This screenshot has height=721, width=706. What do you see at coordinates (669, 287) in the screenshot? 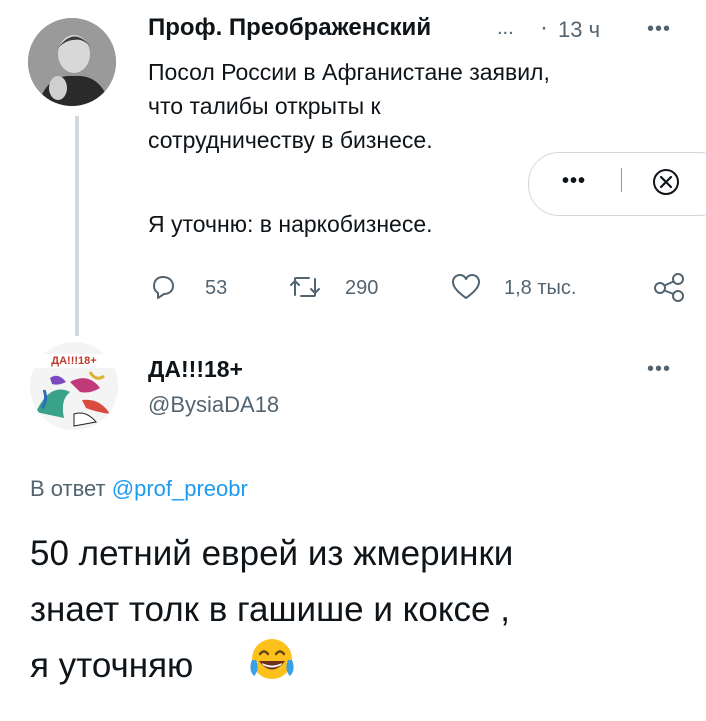
I see `share-icon` at bounding box center [669, 287].